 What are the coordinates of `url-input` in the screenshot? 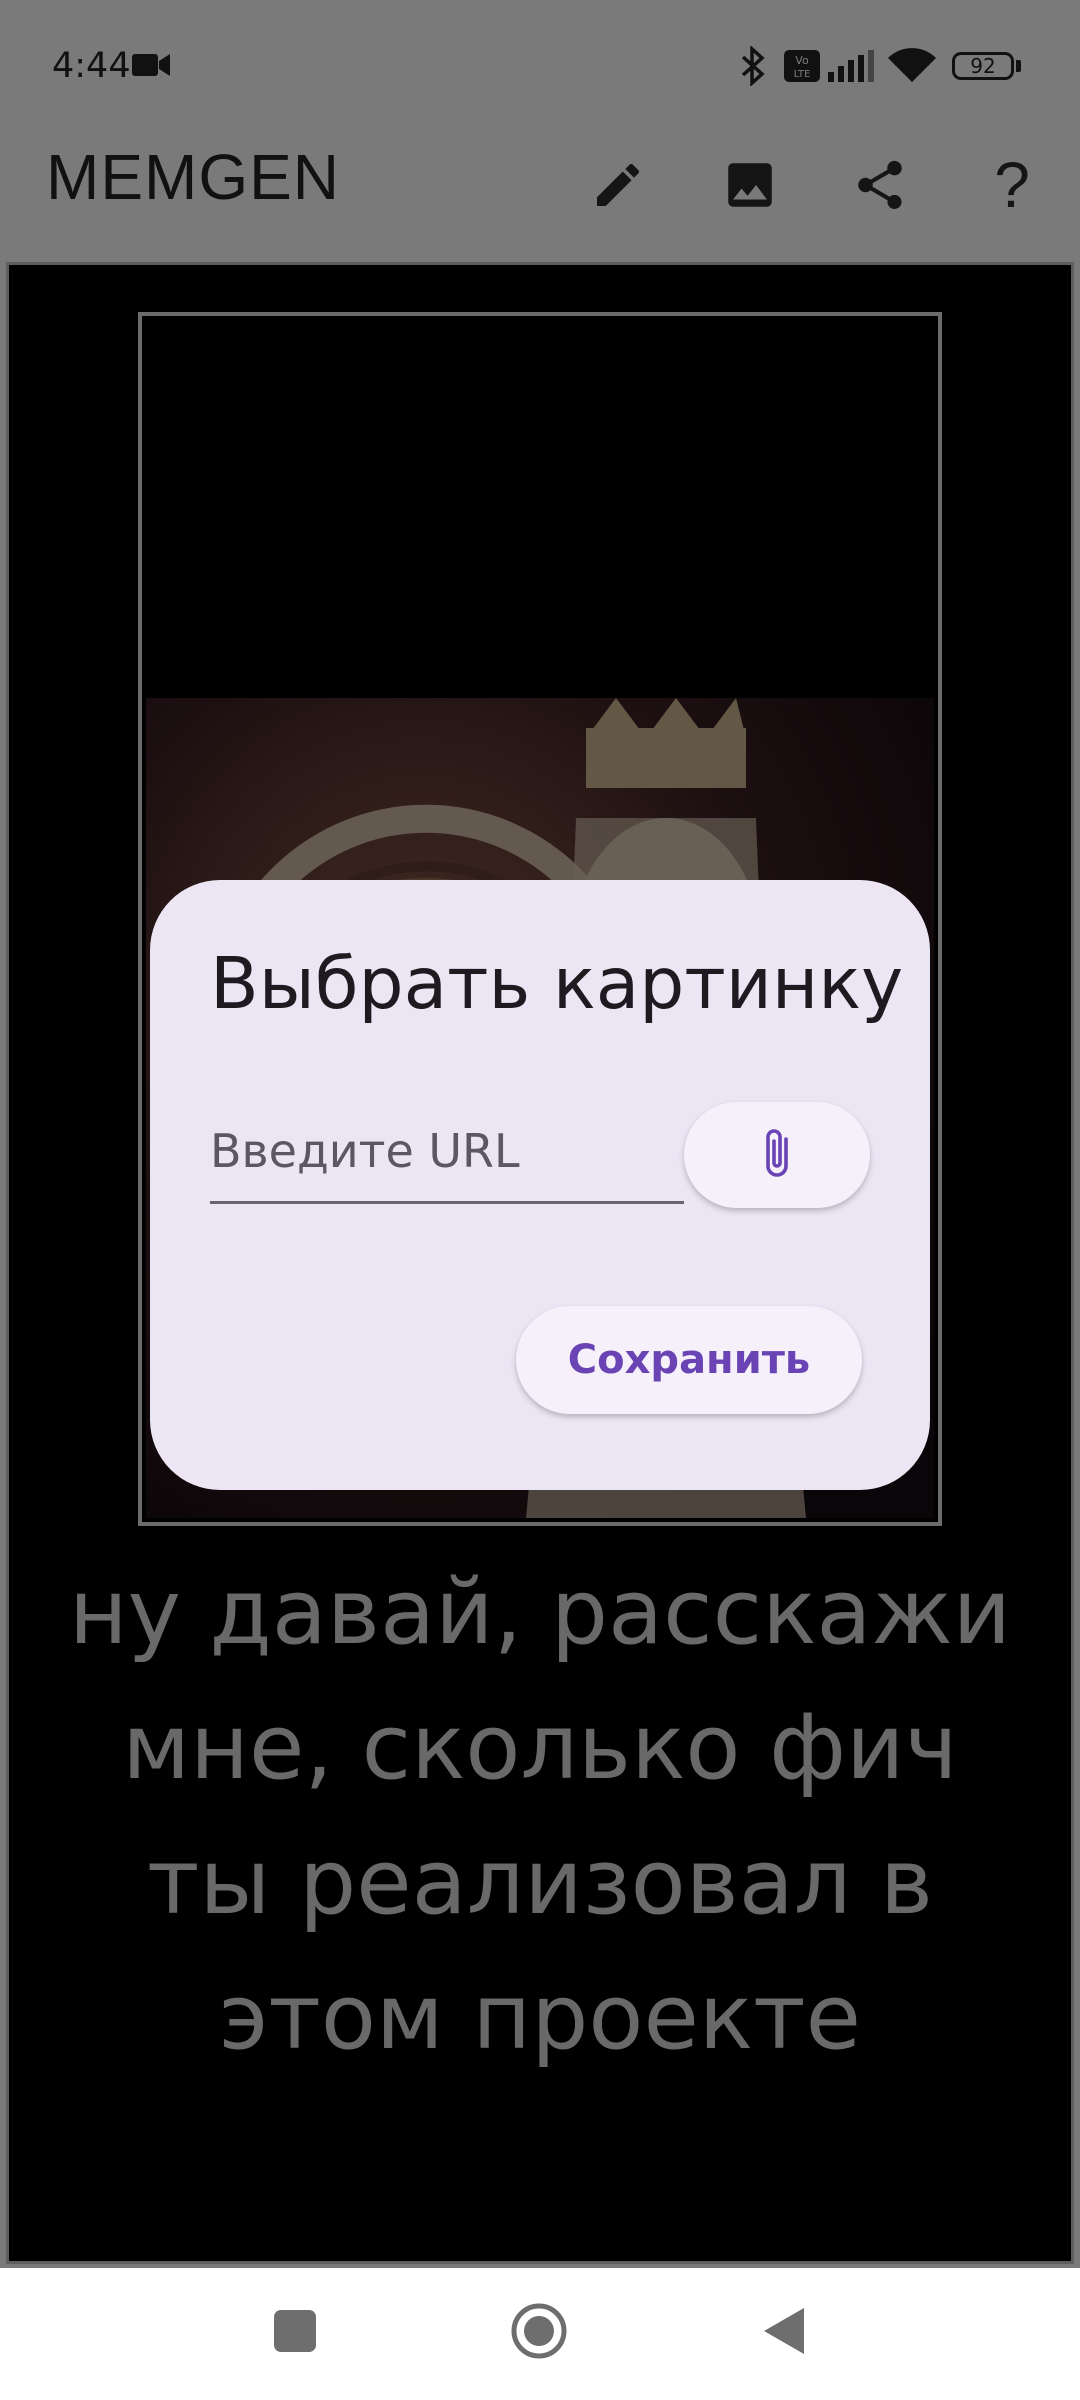 It's located at (447, 1152).